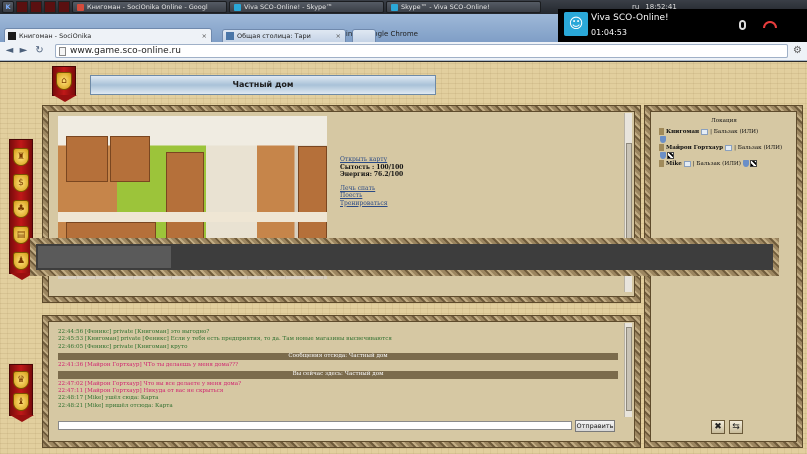 The height and width of the screenshot is (454, 807). I want to click on inventory-icon: ♣, so click(21, 209).